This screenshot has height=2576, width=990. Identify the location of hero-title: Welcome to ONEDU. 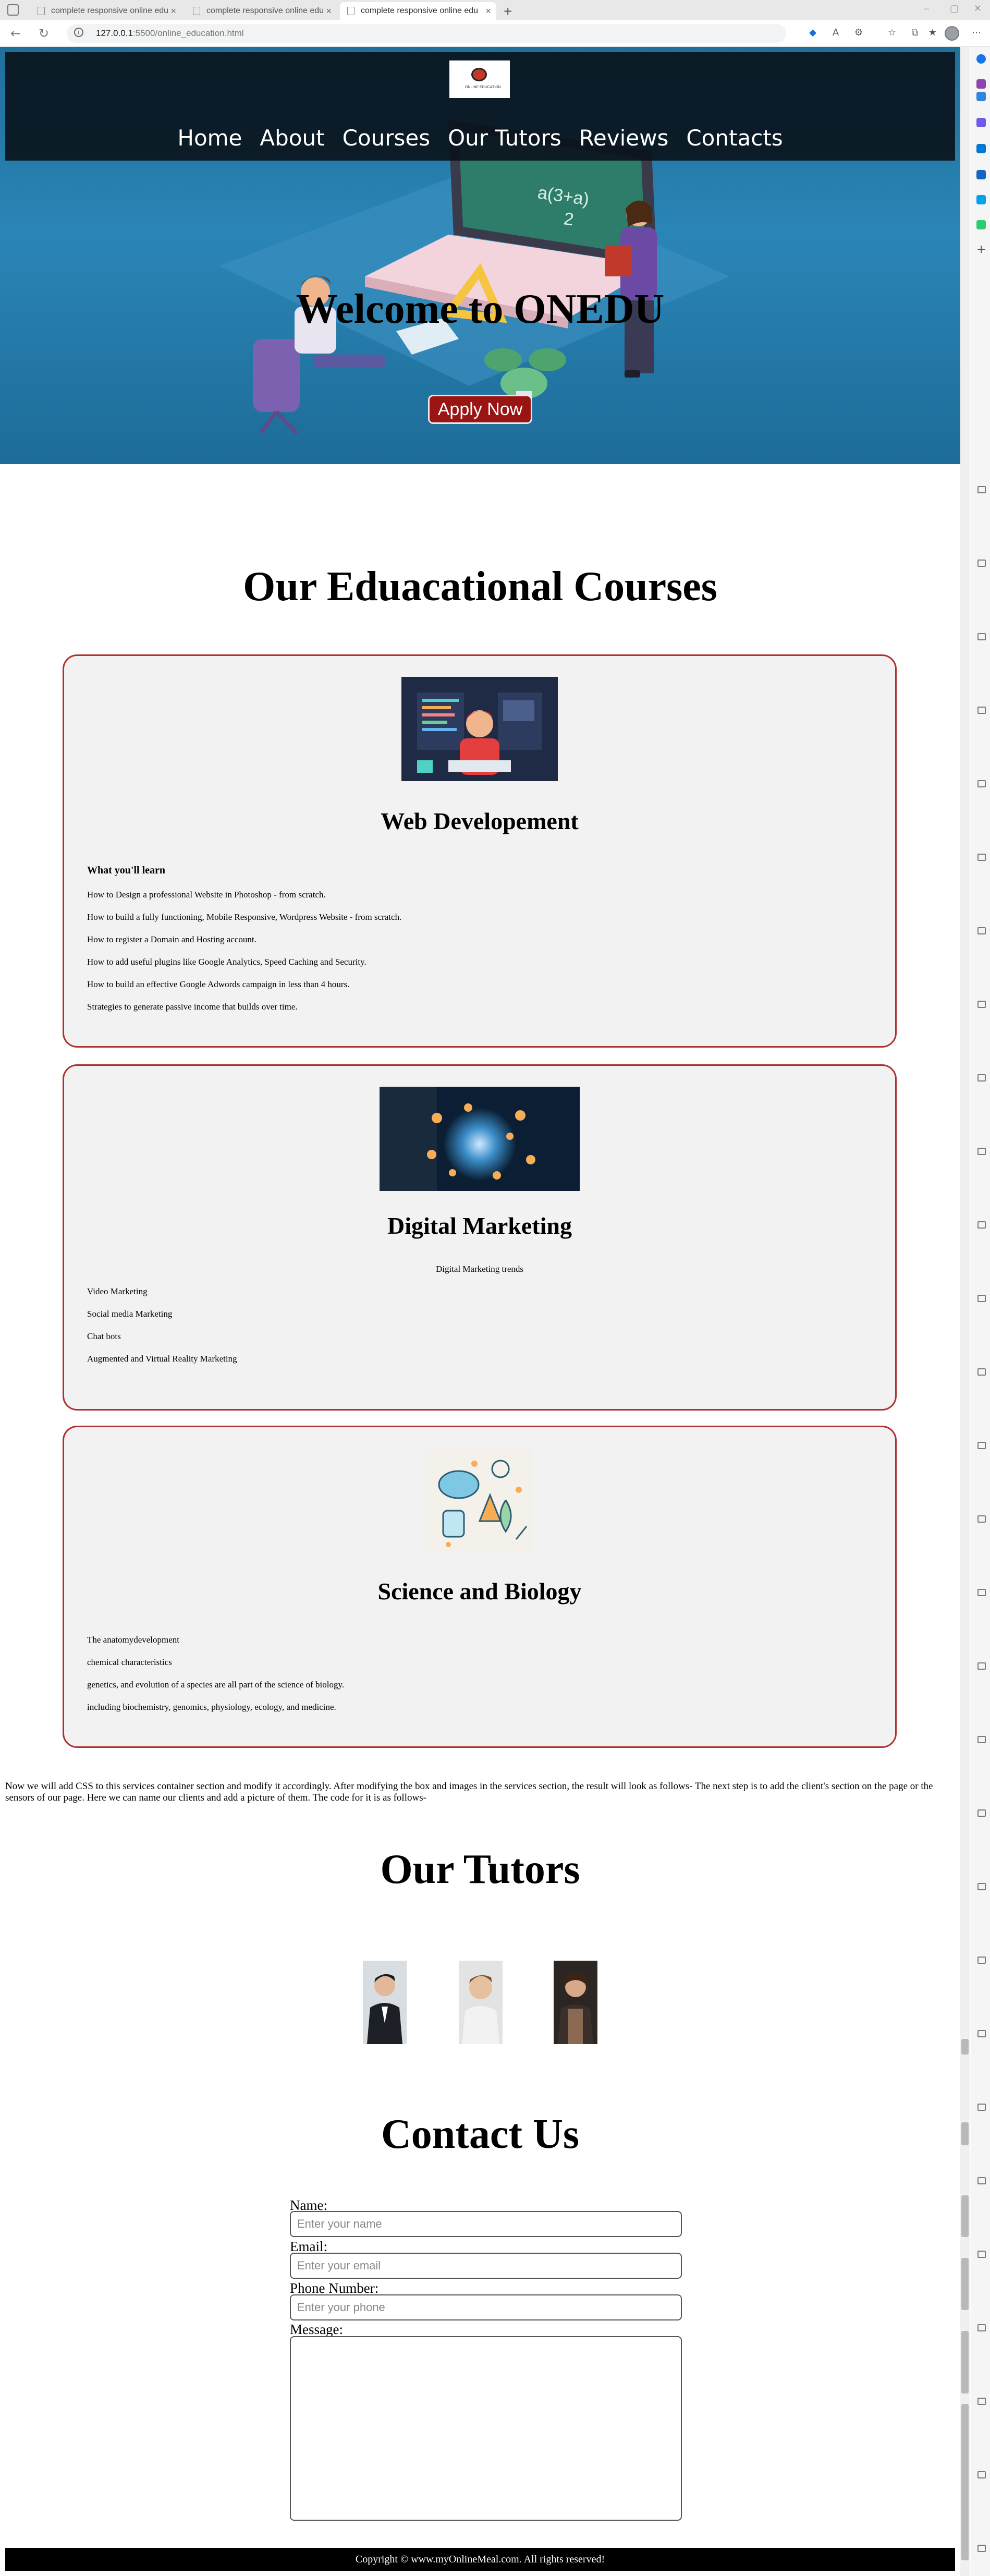
(481, 309).